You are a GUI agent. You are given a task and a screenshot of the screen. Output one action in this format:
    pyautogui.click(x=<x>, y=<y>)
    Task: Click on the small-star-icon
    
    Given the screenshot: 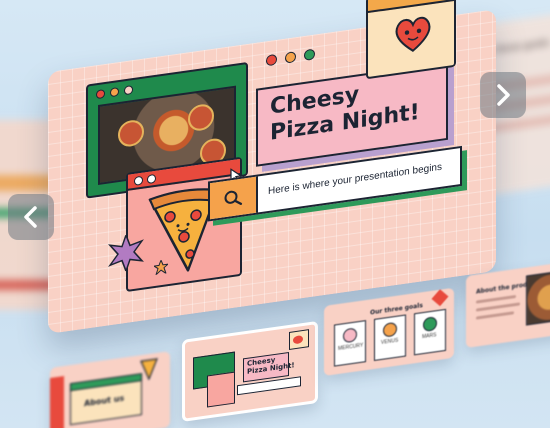 What is the action you would take?
    pyautogui.click(x=161, y=267)
    